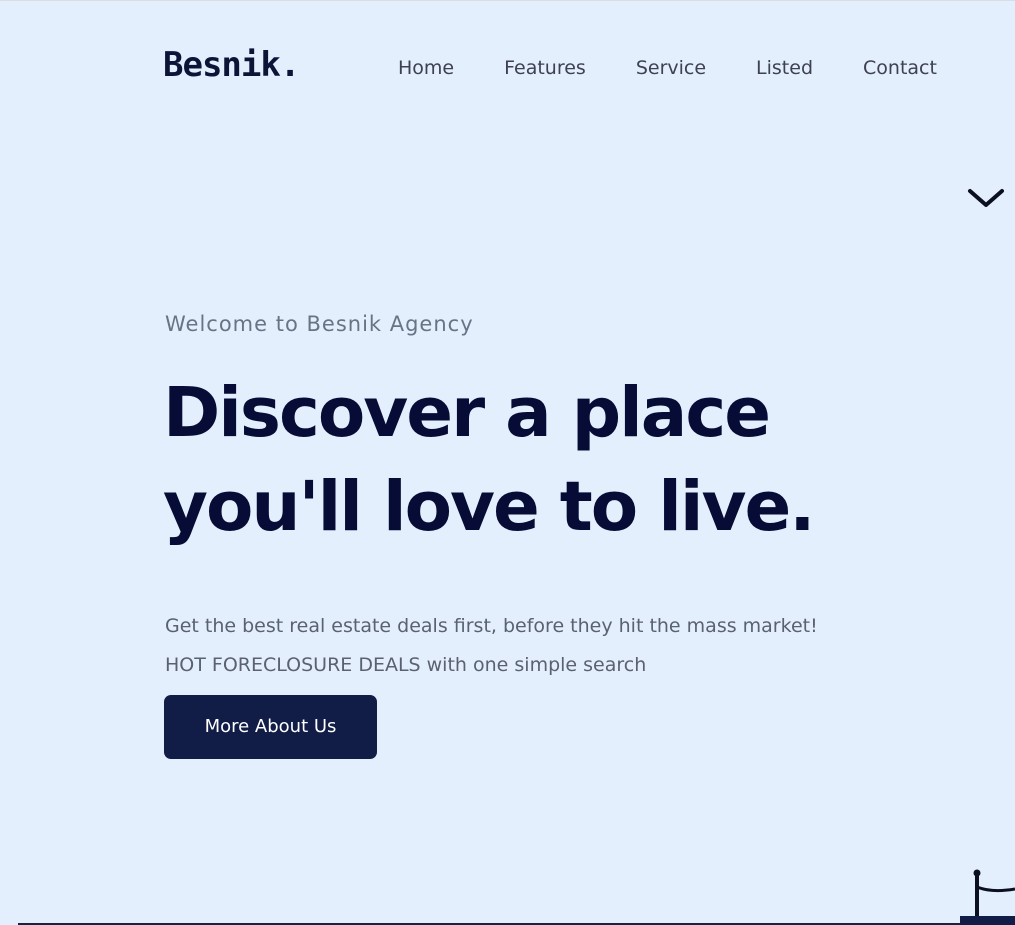 This screenshot has height=925, width=1015. I want to click on nav-service: Service, so click(671, 68).